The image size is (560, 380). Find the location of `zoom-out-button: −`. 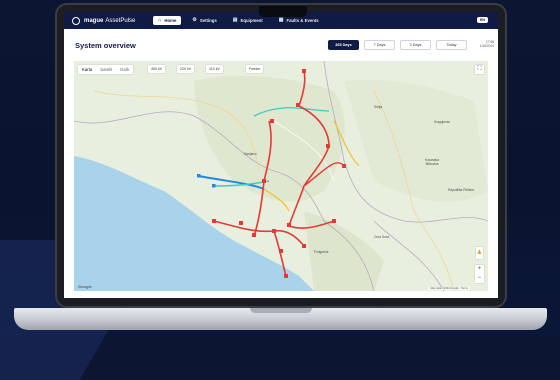

zoom-out-button: − is located at coordinates (479, 278).